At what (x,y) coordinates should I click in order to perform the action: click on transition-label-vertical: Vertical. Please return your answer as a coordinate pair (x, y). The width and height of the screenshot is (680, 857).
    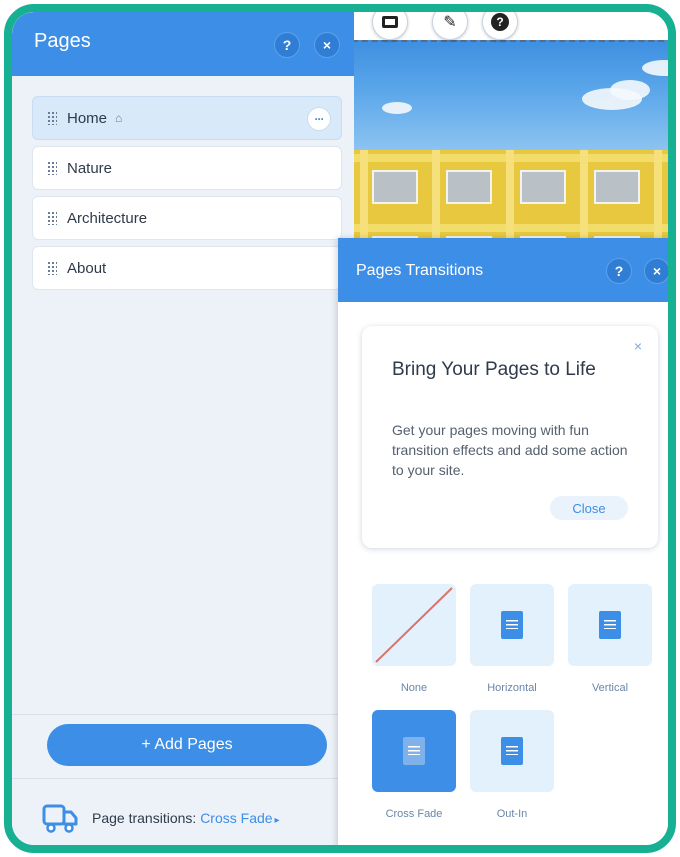
    Looking at the image, I should click on (610, 688).